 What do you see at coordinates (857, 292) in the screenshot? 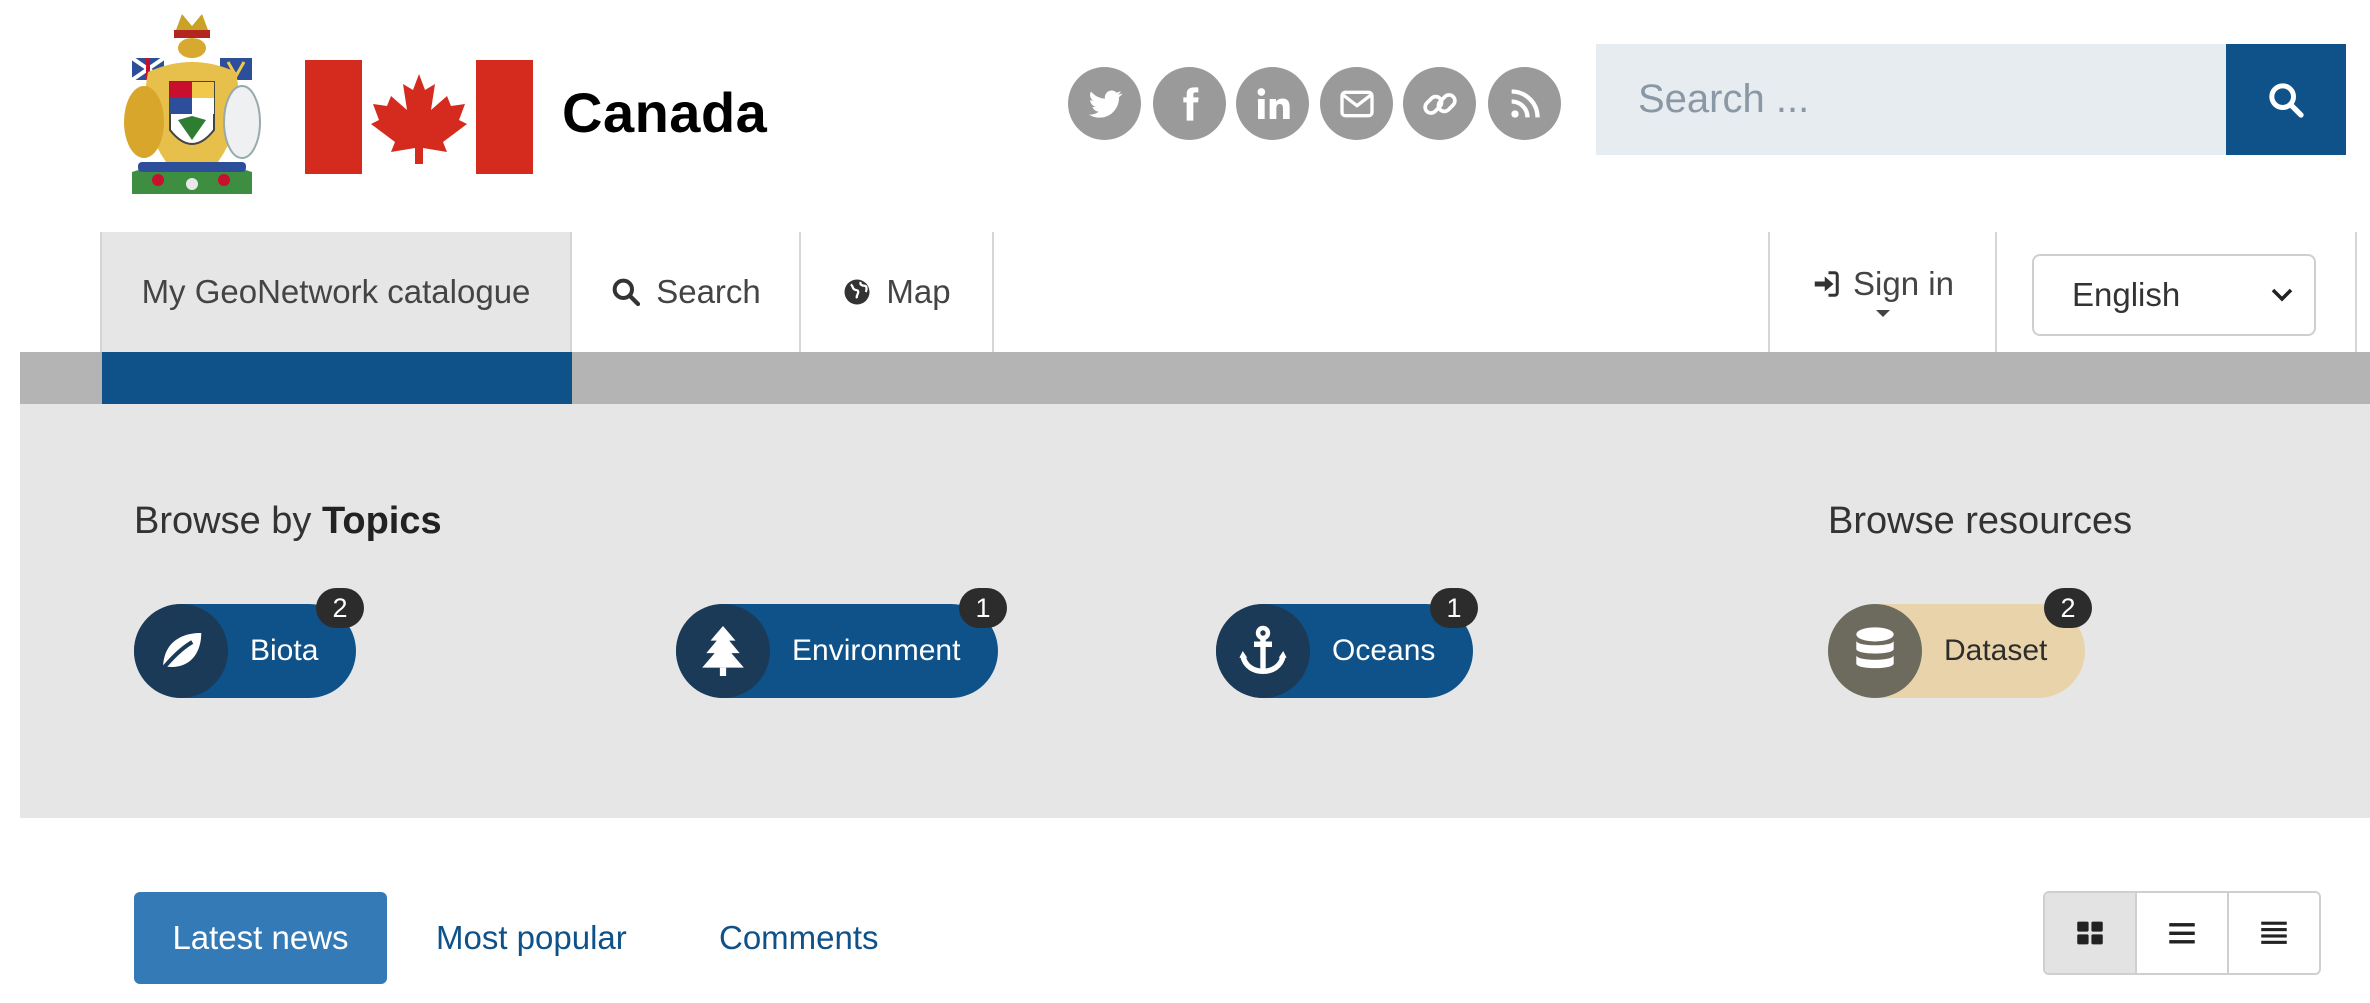
I see `globe-icon` at bounding box center [857, 292].